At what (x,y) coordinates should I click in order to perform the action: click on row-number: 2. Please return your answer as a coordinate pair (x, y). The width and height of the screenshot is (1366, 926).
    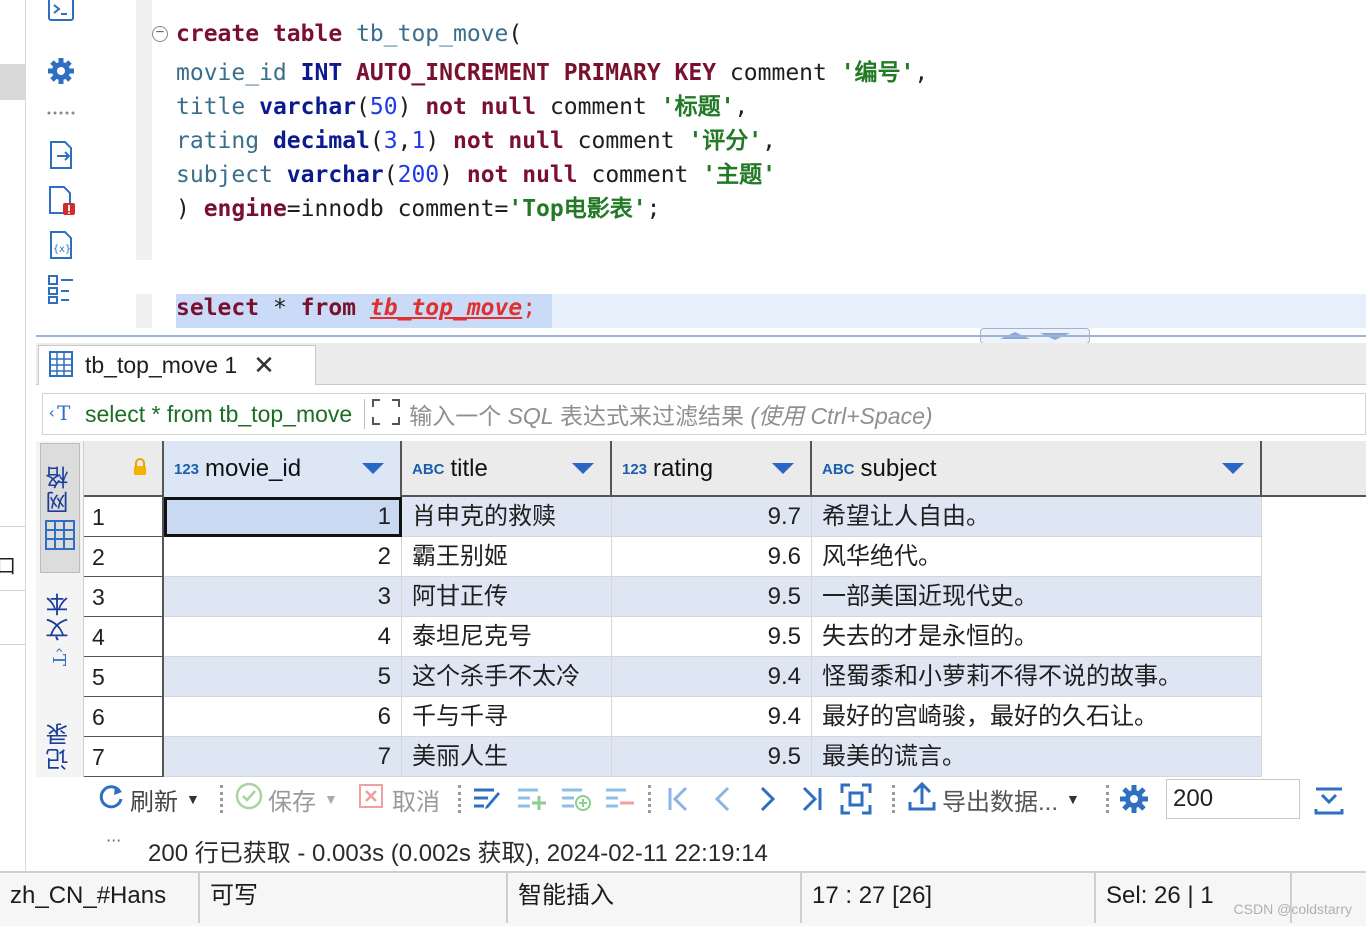
    Looking at the image, I should click on (124, 557).